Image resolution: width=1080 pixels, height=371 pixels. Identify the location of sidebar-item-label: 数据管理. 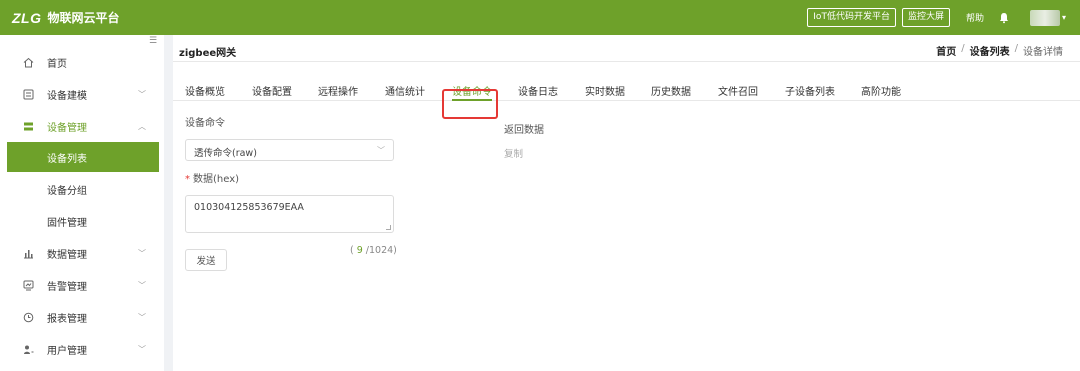
(67, 255).